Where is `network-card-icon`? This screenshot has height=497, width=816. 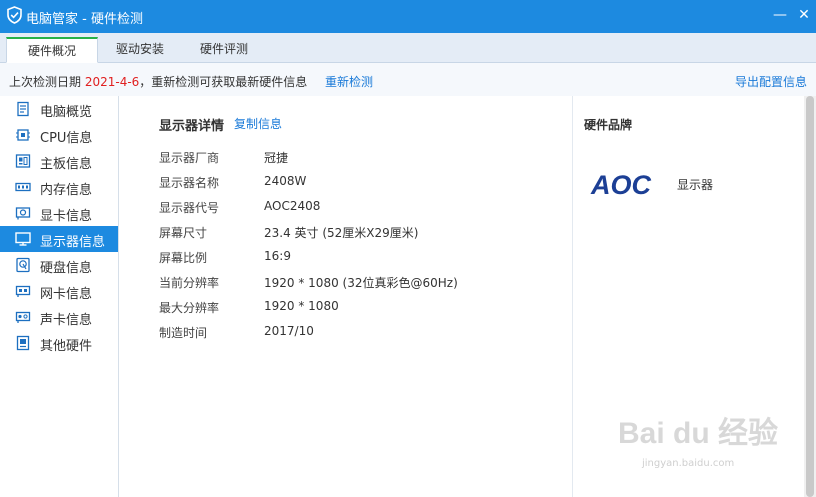 network-card-icon is located at coordinates (23, 291).